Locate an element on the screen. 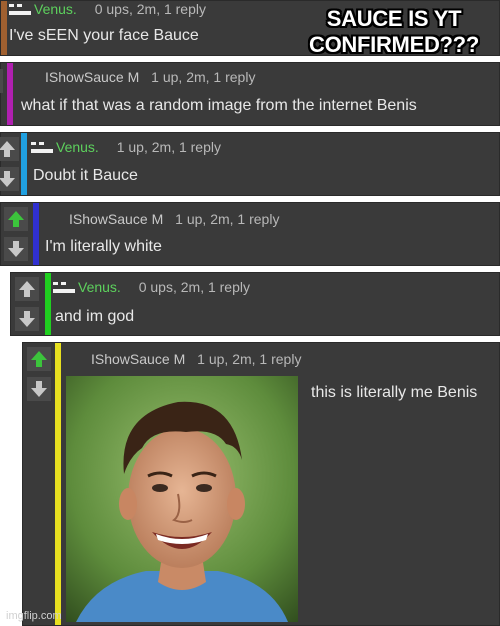  comment-text: Doubt it Bauce is located at coordinates (85, 175).